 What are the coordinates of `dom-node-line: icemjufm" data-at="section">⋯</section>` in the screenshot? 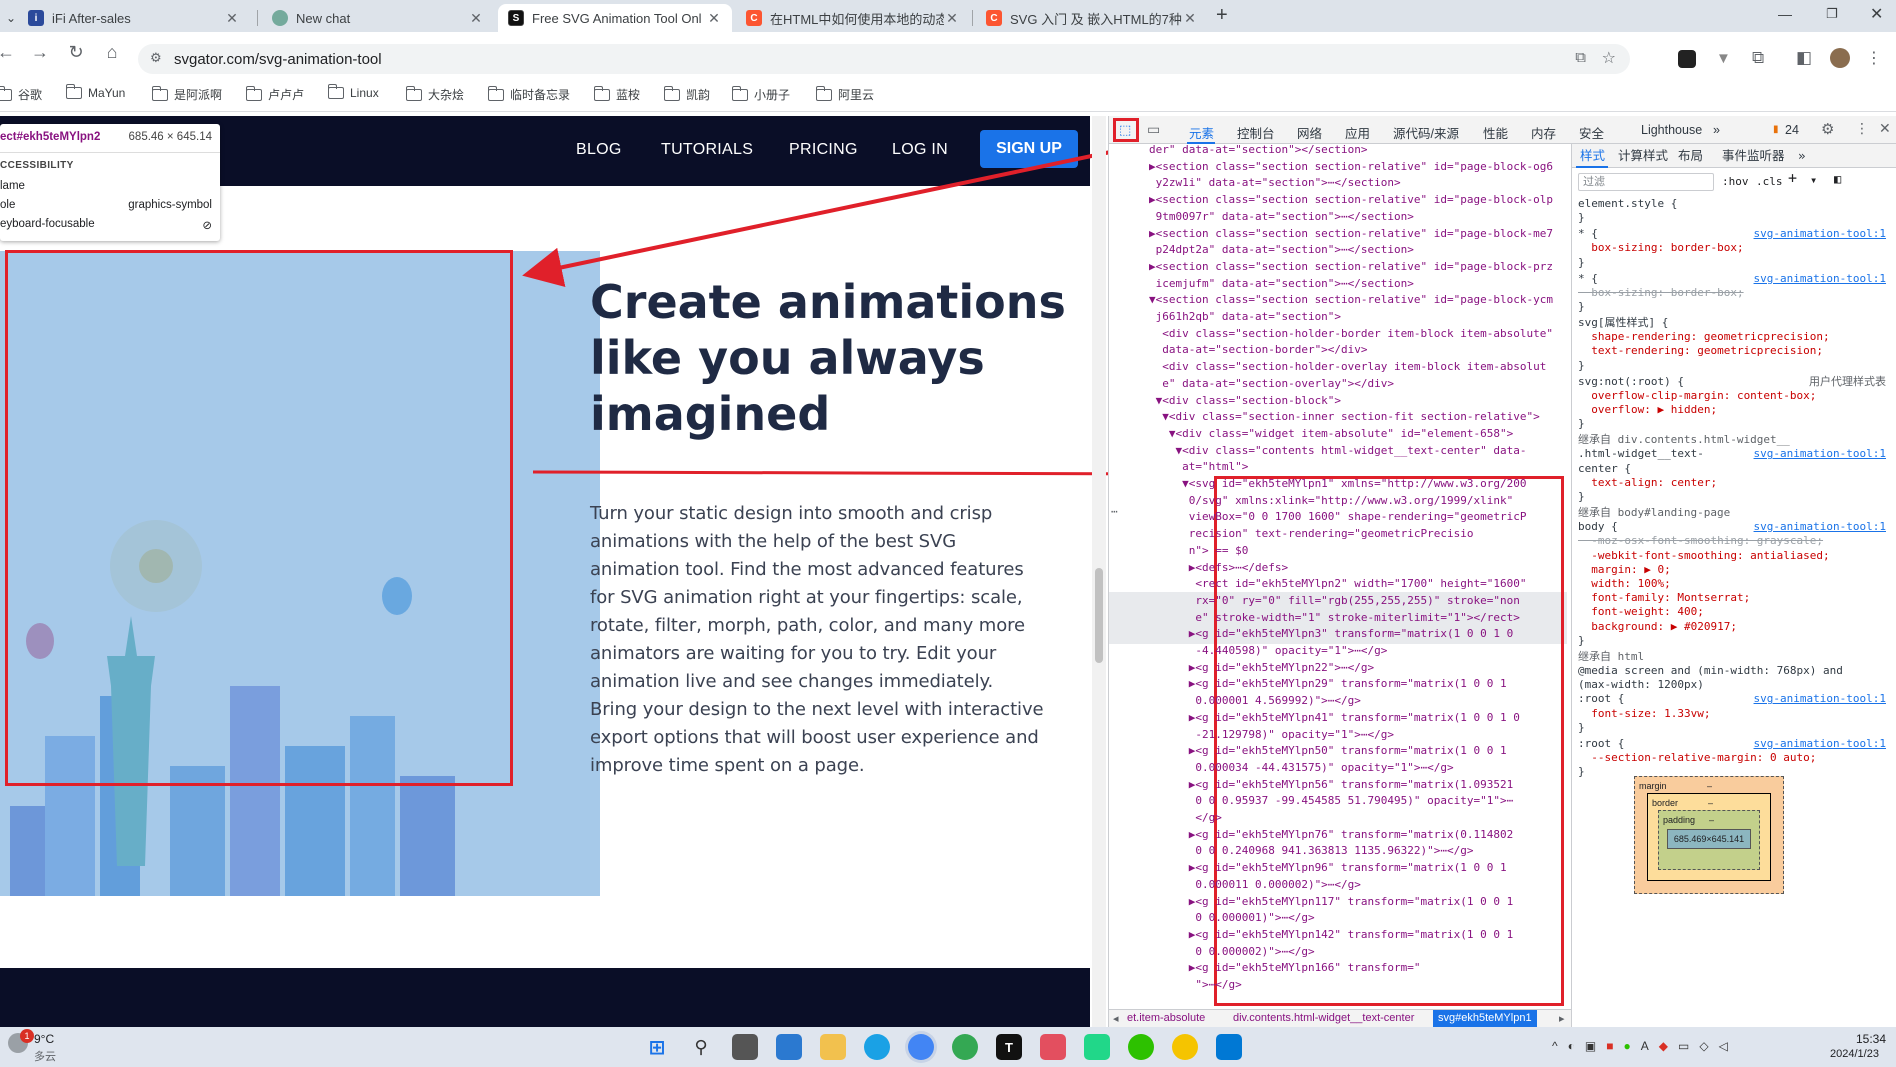 It's located at (1358, 284).